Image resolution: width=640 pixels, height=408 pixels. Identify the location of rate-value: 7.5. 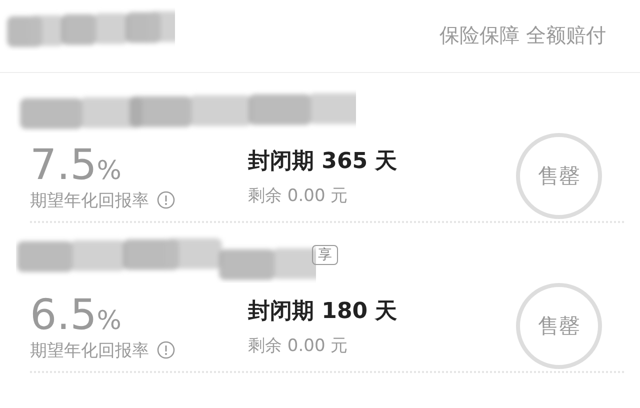
(63, 164).